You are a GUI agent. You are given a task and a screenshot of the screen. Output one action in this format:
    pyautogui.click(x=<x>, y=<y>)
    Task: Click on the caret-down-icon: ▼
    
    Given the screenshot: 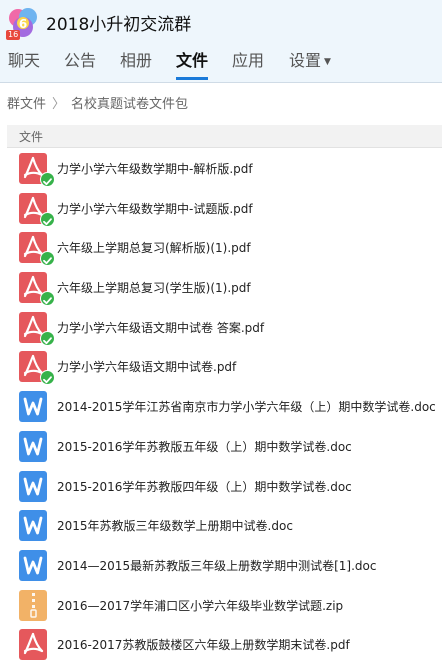 What is the action you would take?
    pyautogui.click(x=327, y=62)
    